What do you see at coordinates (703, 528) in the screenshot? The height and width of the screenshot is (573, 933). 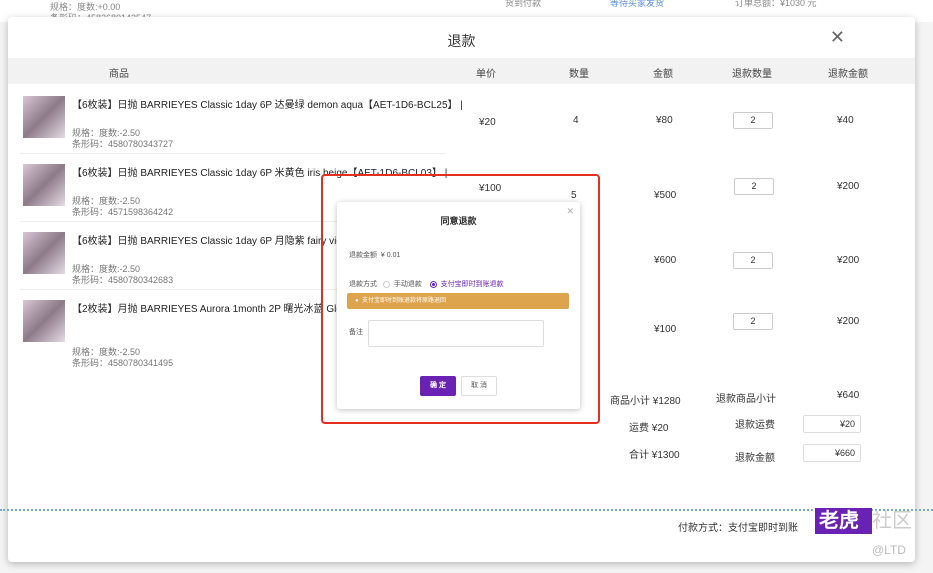 I see `payment-method-label: 付款方式：` at bounding box center [703, 528].